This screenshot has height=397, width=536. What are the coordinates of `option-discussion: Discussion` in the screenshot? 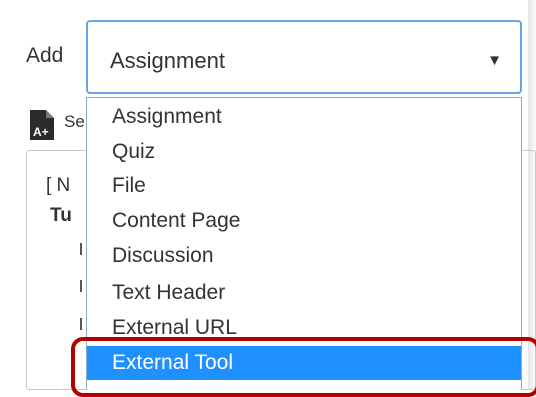 It's located at (304, 256).